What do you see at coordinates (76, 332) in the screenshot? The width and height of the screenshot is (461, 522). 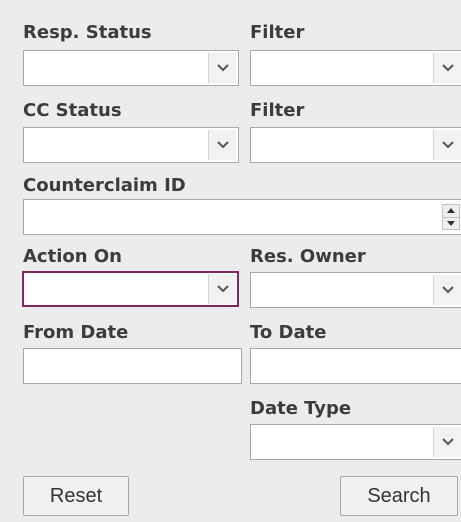 I see `from-date-label: From Date` at bounding box center [76, 332].